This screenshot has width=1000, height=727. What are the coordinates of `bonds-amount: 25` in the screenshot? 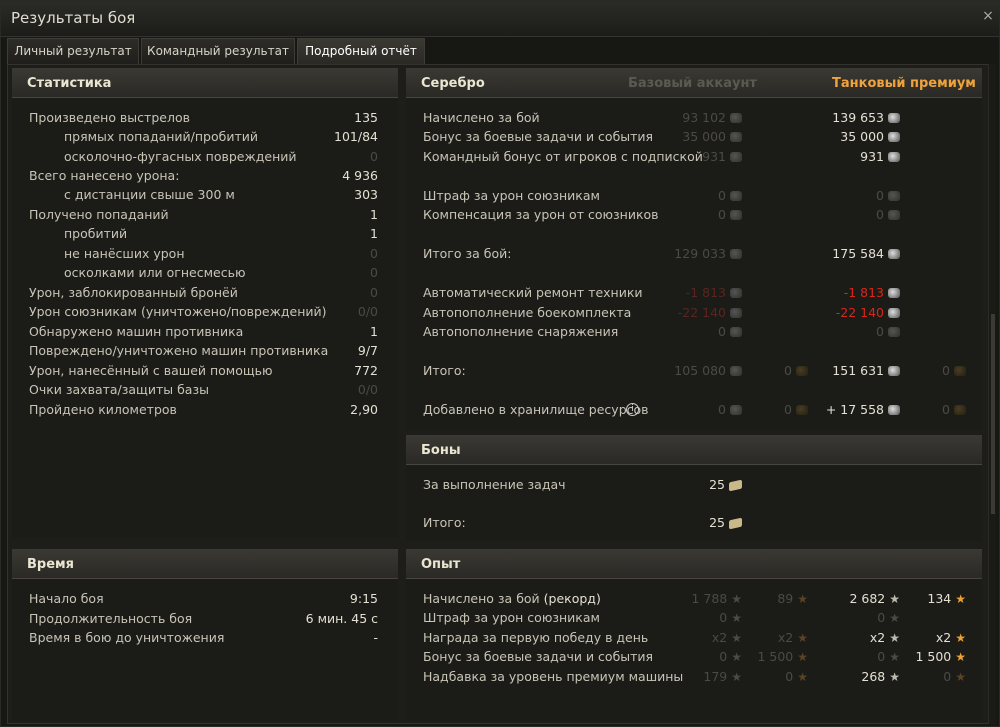 It's located at (725, 484).